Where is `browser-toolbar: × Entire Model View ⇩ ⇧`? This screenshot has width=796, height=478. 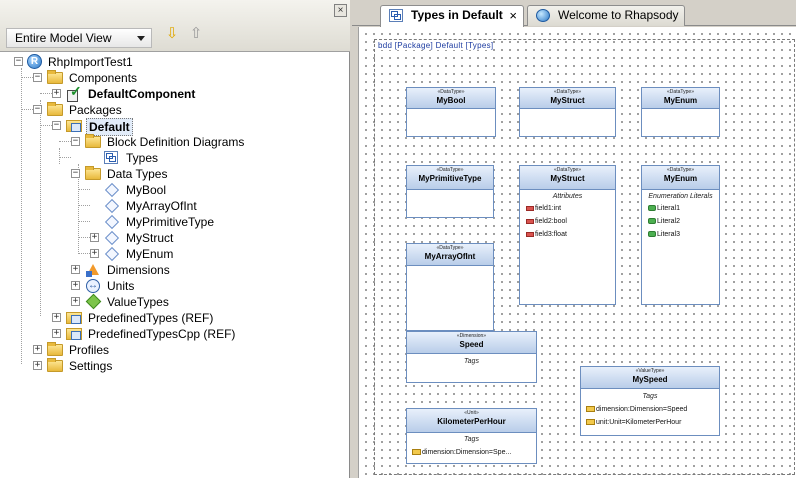
browser-toolbar: × Entire Model View ⇩ ⇧ is located at coordinates (175, 26).